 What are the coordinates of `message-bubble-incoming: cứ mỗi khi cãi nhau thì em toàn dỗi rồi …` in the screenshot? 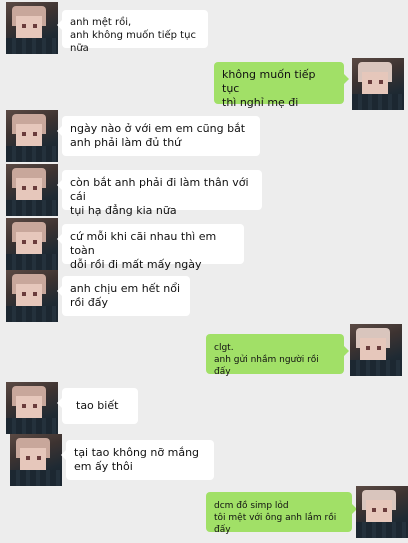 It's located at (150, 247).